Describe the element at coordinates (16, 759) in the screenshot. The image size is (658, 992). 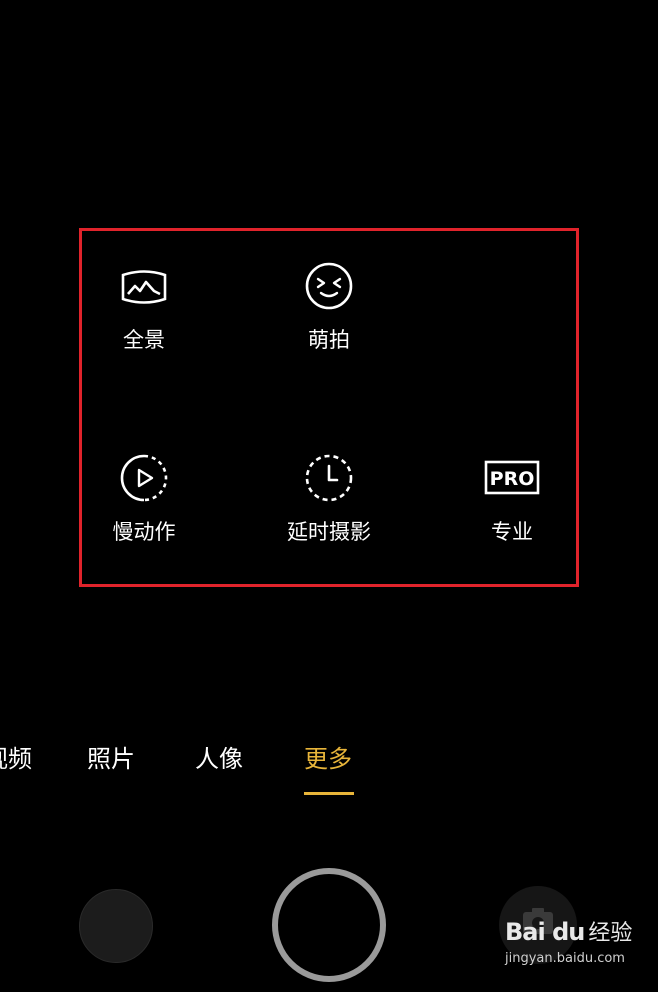
I see `tab-video: 视频` at that location.